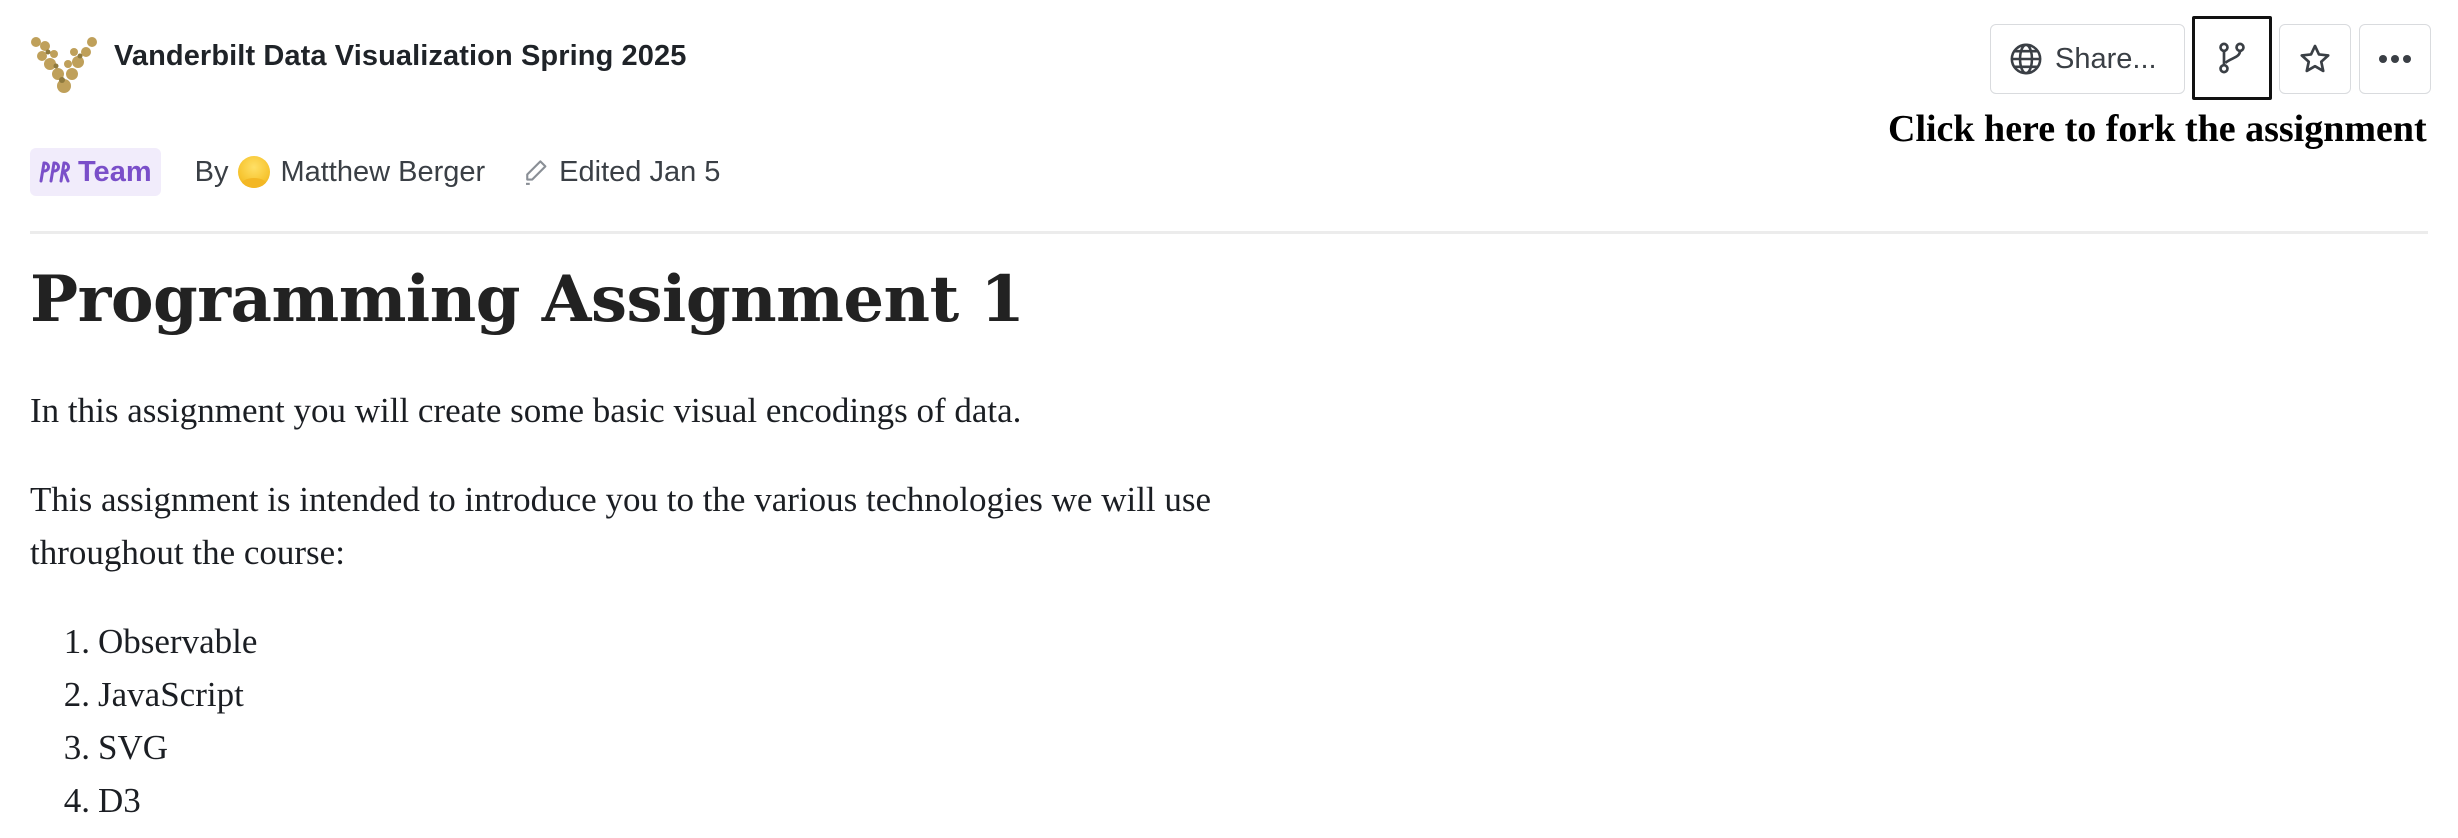  What do you see at coordinates (64, 66) in the screenshot?
I see `vanderbilt-logo-icon` at bounding box center [64, 66].